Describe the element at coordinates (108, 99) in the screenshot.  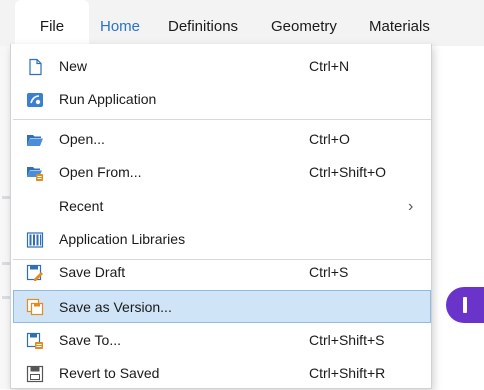
I see `menu-item-label: Run Application` at that location.